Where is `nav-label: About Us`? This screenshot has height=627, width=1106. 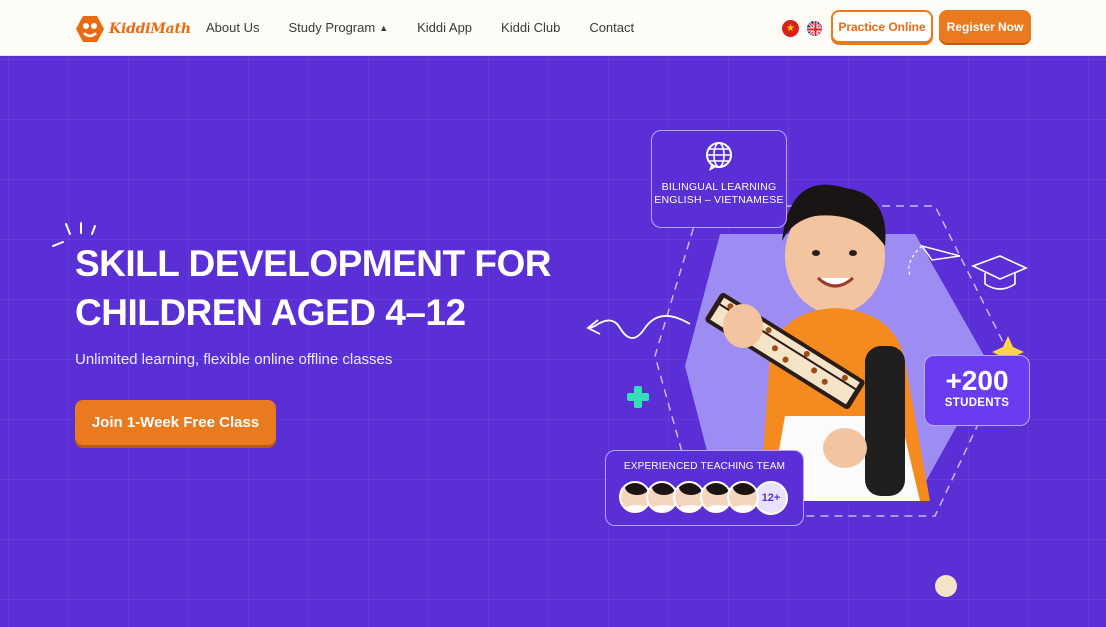 nav-label: About Us is located at coordinates (233, 27).